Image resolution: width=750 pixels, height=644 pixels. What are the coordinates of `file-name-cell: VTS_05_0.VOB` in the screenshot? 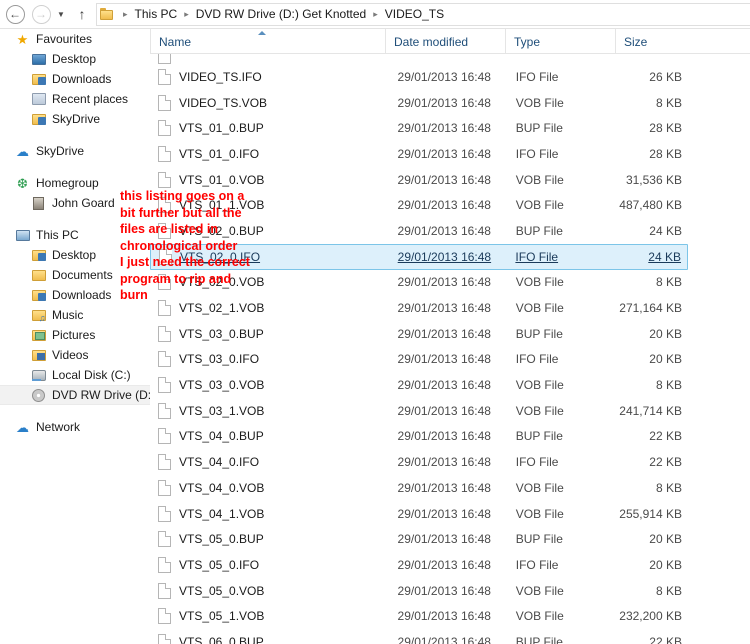 It's located at (222, 590).